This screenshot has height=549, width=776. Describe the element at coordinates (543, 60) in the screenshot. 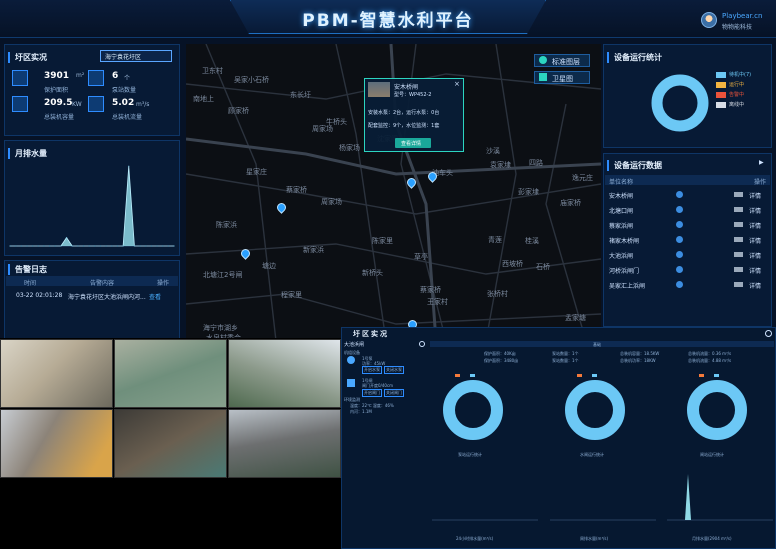

I see `map-layer-standard-icon` at that location.